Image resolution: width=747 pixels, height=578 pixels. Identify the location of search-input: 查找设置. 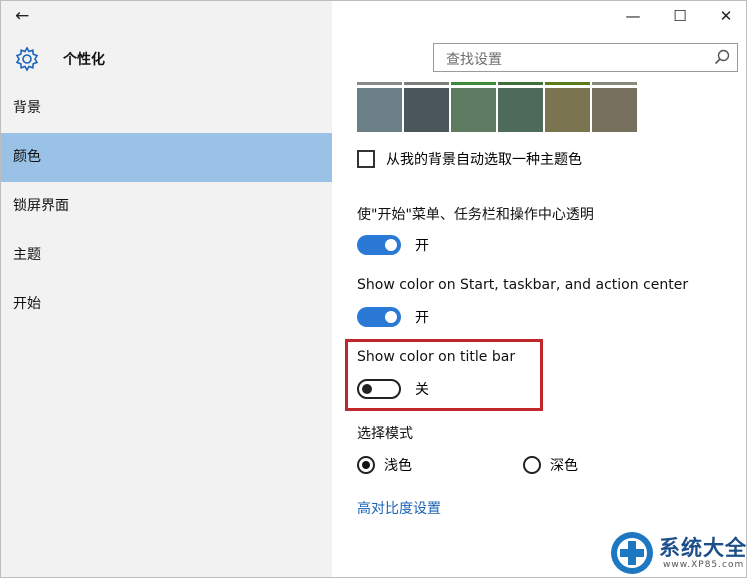
(585, 57).